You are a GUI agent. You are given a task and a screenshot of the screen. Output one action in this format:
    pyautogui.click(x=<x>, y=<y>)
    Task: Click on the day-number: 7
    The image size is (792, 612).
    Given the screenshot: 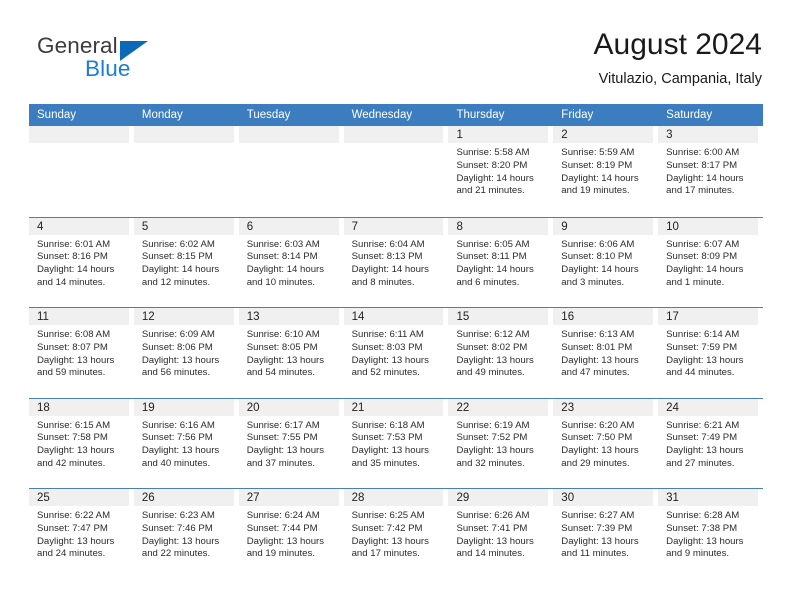 What is the action you would take?
    pyautogui.click(x=354, y=226)
    